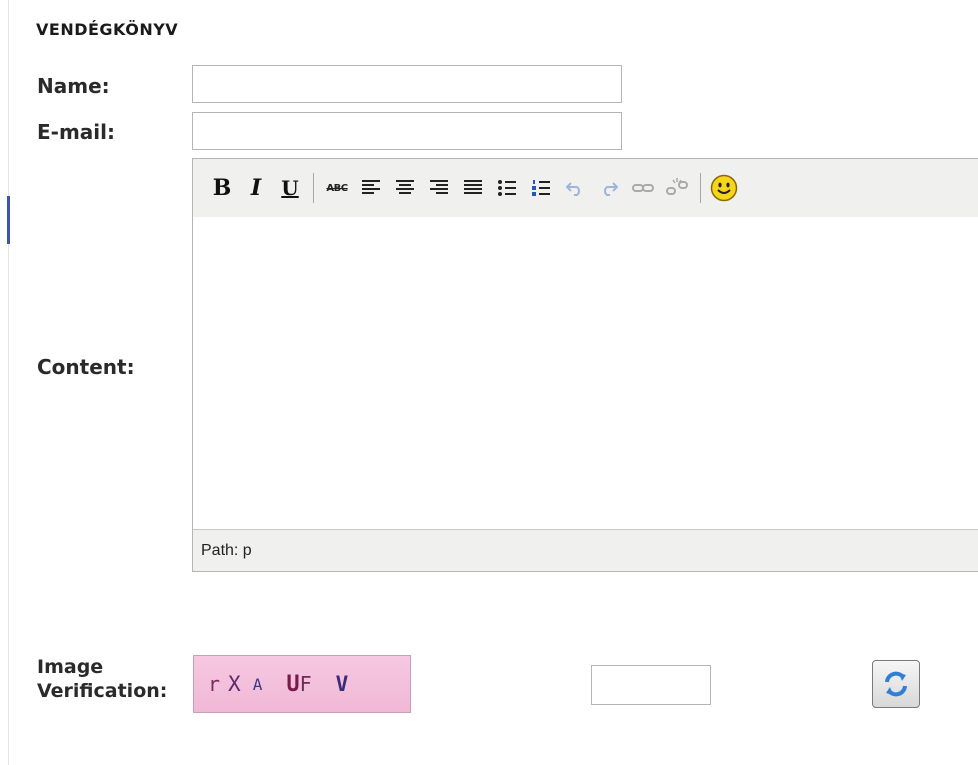  I want to click on content-label: Content:, so click(86, 367).